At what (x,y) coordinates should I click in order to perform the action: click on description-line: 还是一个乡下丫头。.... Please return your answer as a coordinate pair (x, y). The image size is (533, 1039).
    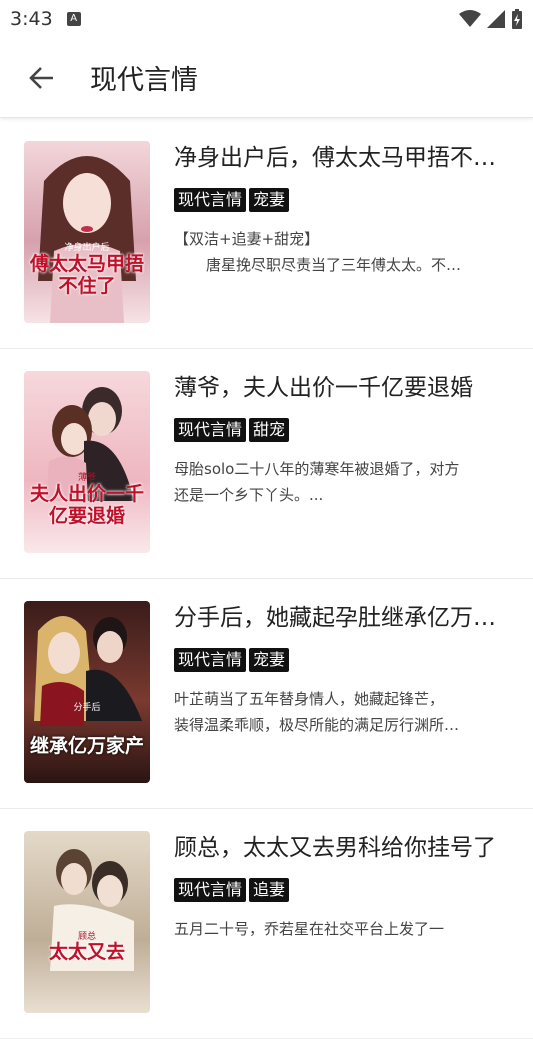
    Looking at the image, I should click on (249, 495).